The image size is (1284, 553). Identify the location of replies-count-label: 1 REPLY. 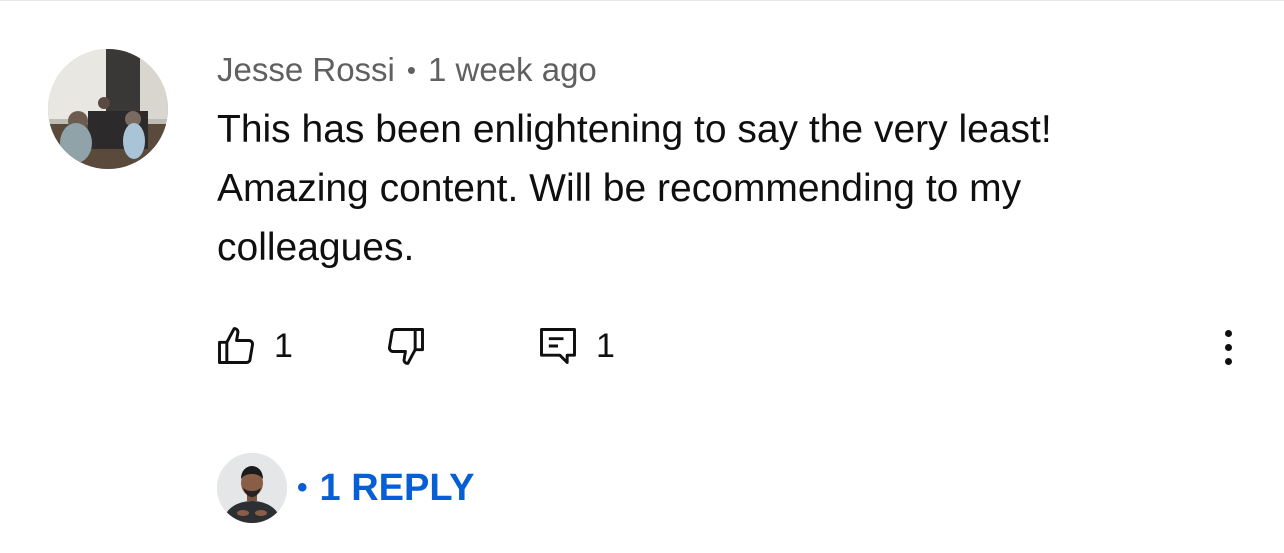
(397, 487).